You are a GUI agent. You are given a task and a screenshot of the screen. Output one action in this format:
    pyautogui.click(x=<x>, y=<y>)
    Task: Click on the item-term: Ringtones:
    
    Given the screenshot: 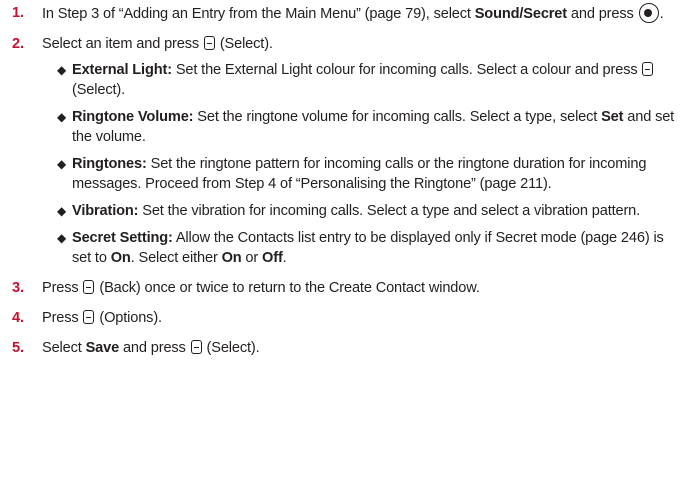 What is the action you would take?
    pyautogui.click(x=109, y=164)
    